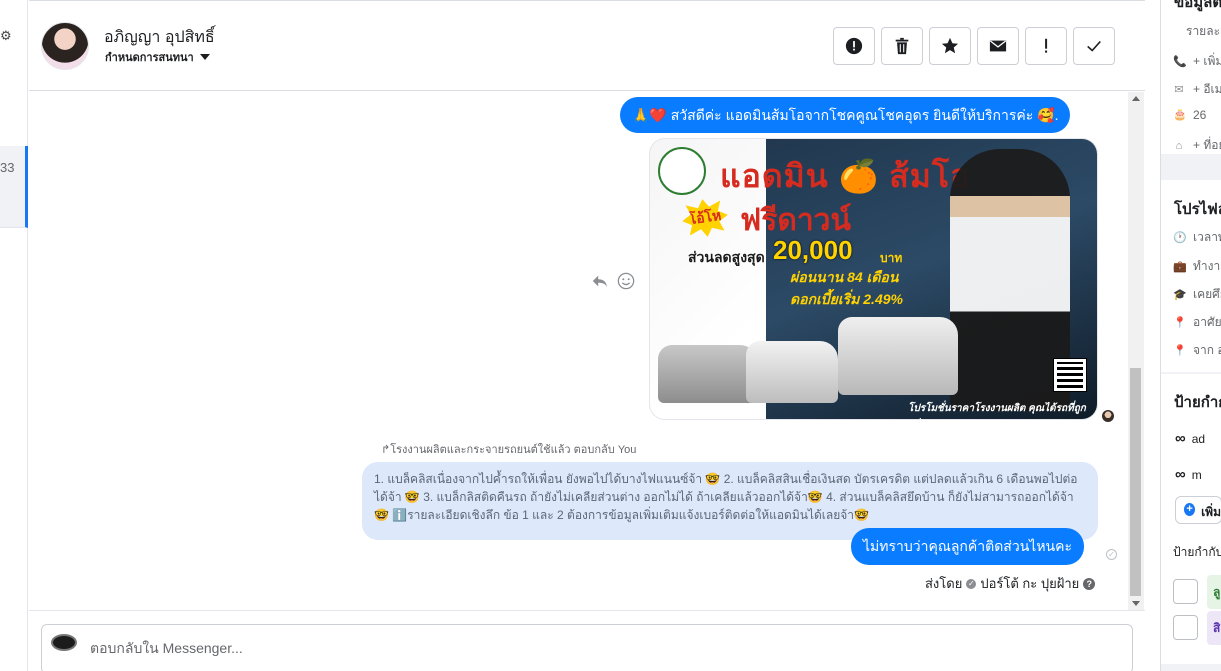 The width and height of the screenshot is (1221, 671). I want to click on model-figure, so click(1010, 280).